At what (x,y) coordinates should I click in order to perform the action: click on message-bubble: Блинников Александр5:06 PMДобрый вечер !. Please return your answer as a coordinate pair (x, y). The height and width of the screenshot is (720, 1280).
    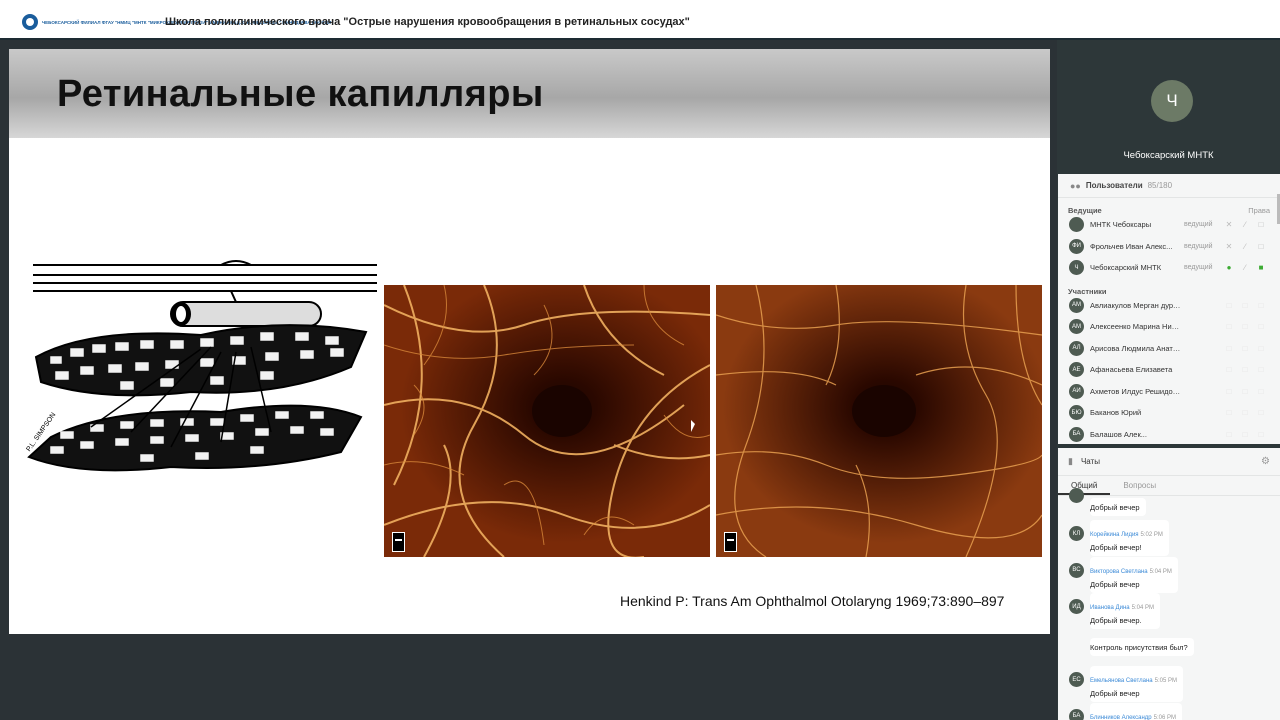
    Looking at the image, I should click on (1136, 711).